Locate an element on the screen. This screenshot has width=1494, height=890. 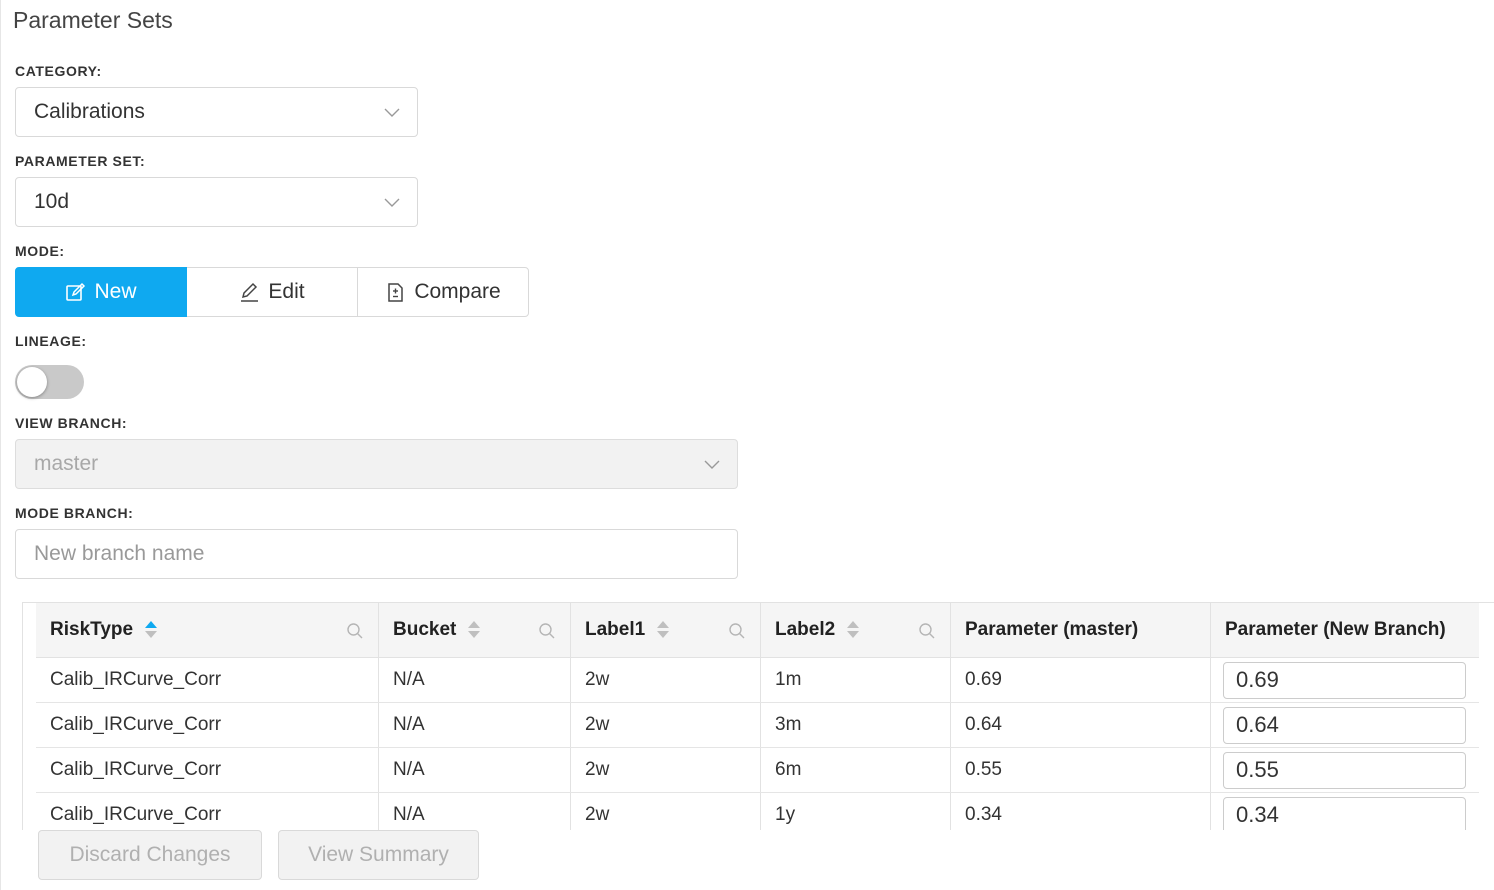
category-value: Calibrations is located at coordinates (89, 111).